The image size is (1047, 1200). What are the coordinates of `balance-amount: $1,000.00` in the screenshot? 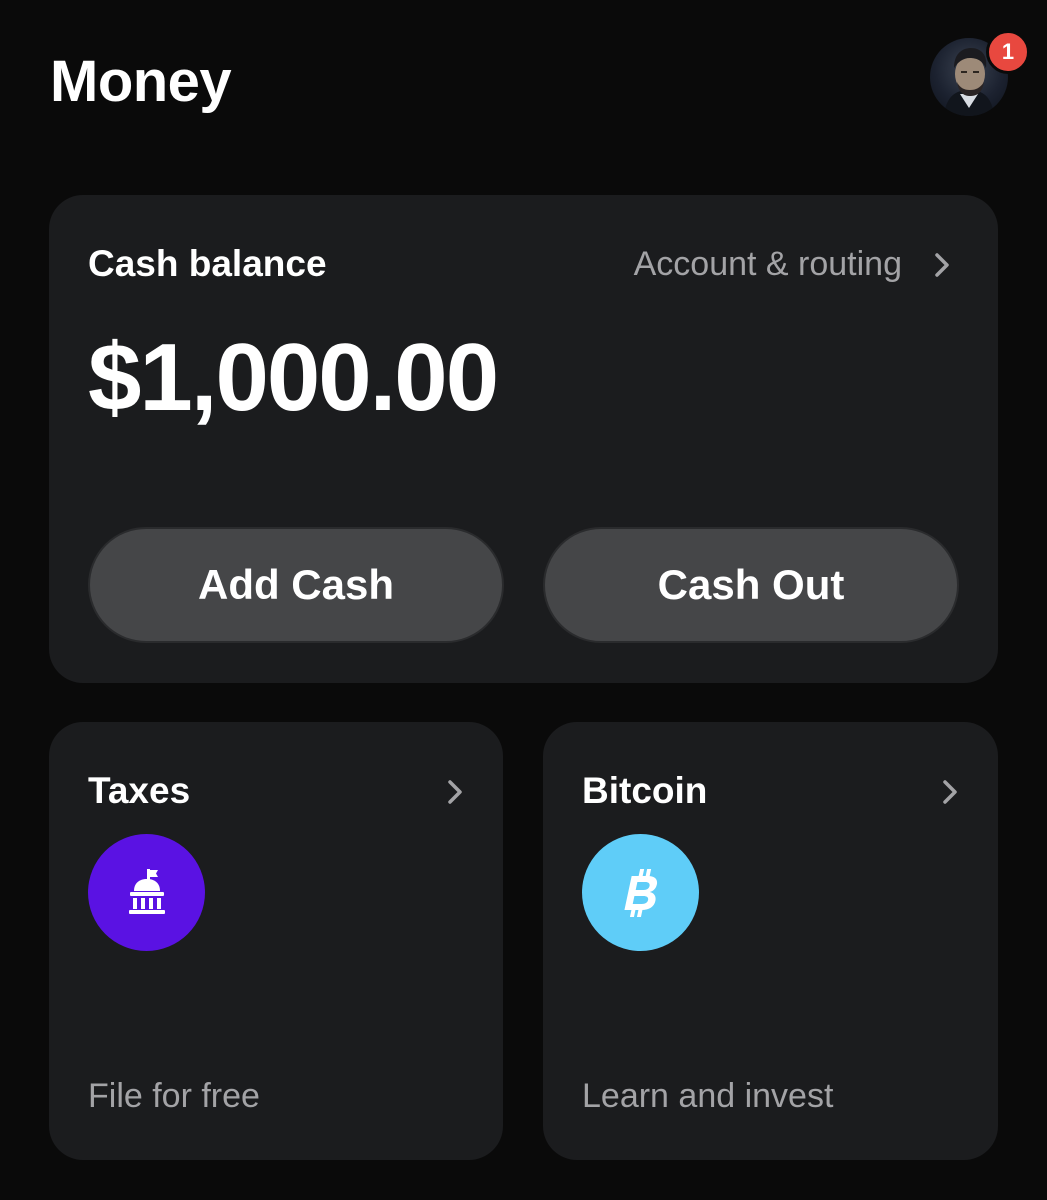 It's located at (293, 377).